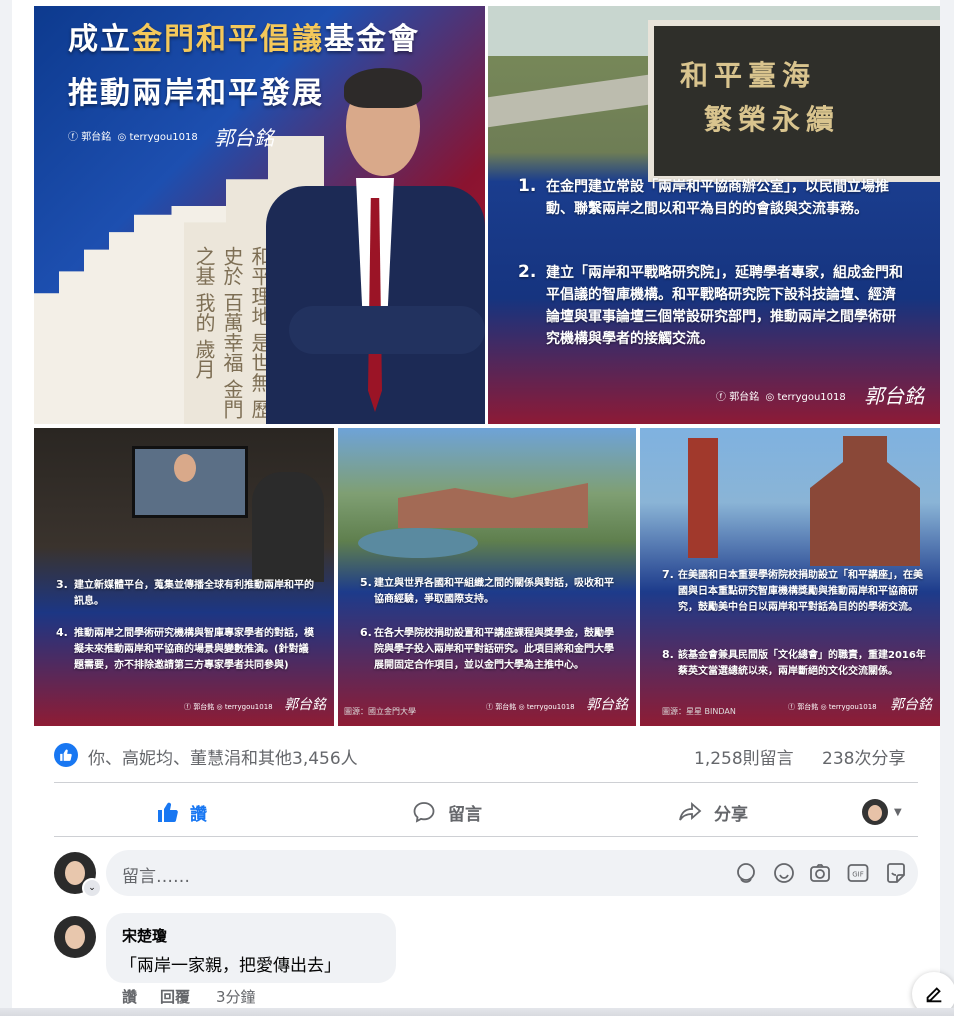 Image resolution: width=954 pixels, height=1016 pixels. What do you see at coordinates (236, 996) in the screenshot?
I see `comment-timestamp: 3分鐘` at bounding box center [236, 996].